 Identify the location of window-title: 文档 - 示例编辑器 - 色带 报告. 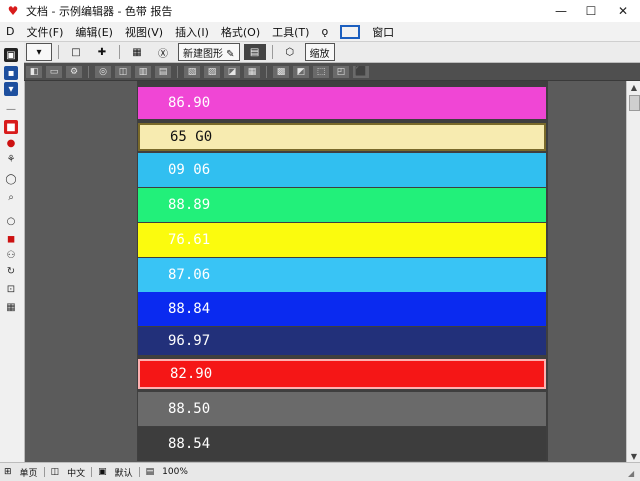
(99, 11).